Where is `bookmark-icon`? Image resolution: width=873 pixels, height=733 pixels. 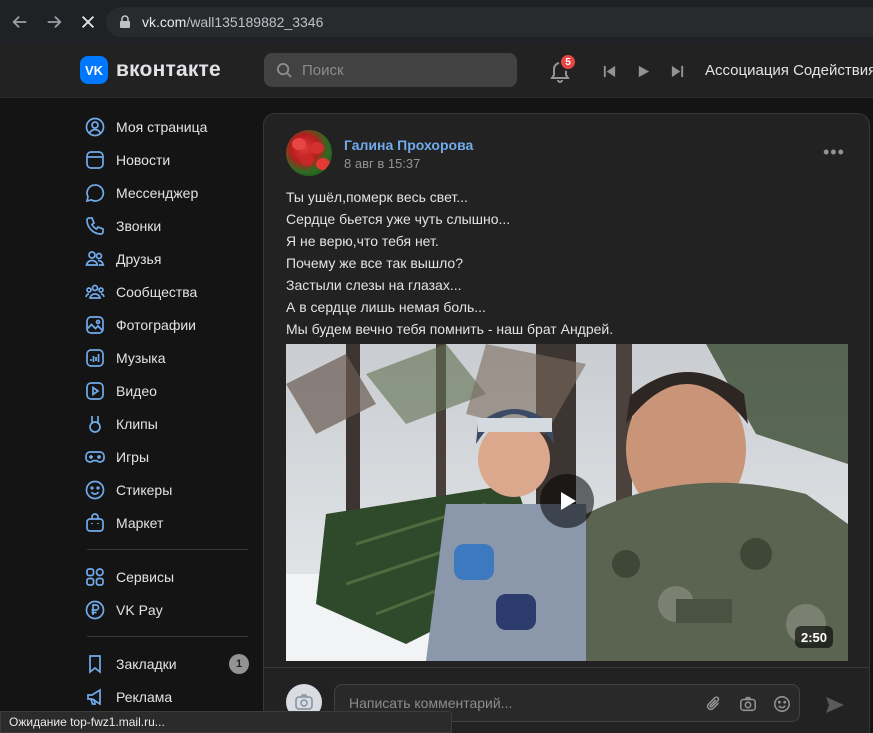 bookmark-icon is located at coordinates (95, 664).